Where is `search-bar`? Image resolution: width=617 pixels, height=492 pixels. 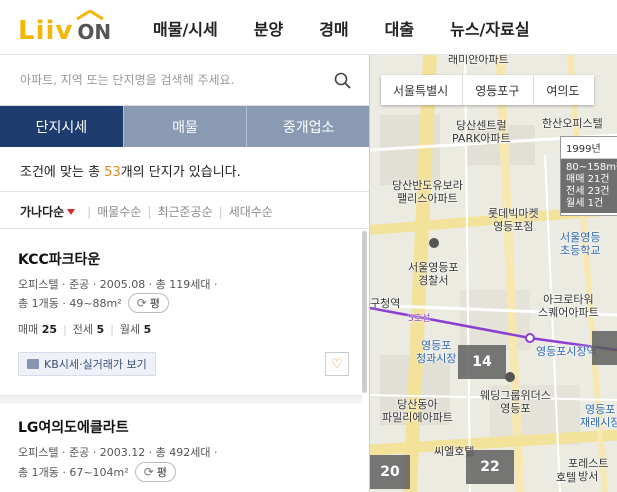 search-bar is located at coordinates (184, 80).